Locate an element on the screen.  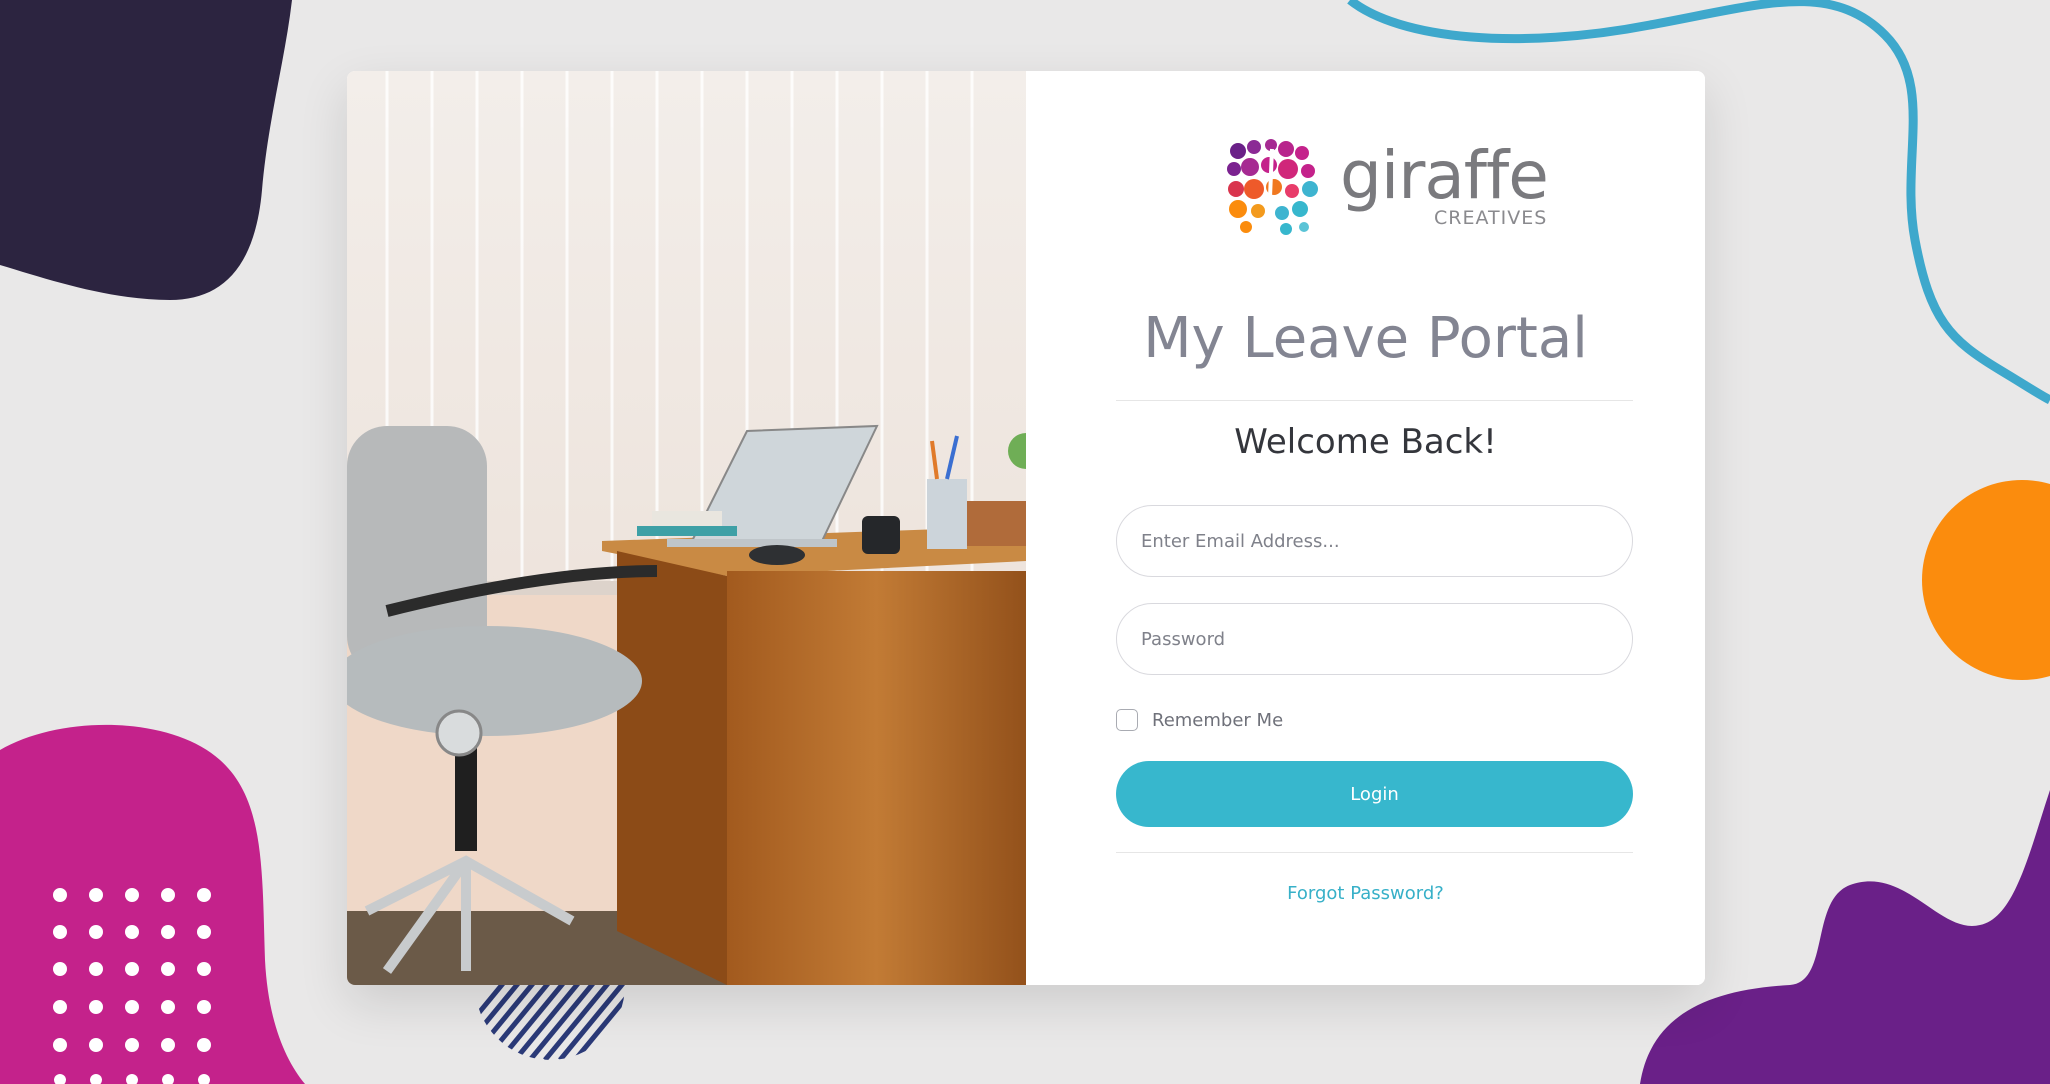
footer-divider is located at coordinates (1374, 852).